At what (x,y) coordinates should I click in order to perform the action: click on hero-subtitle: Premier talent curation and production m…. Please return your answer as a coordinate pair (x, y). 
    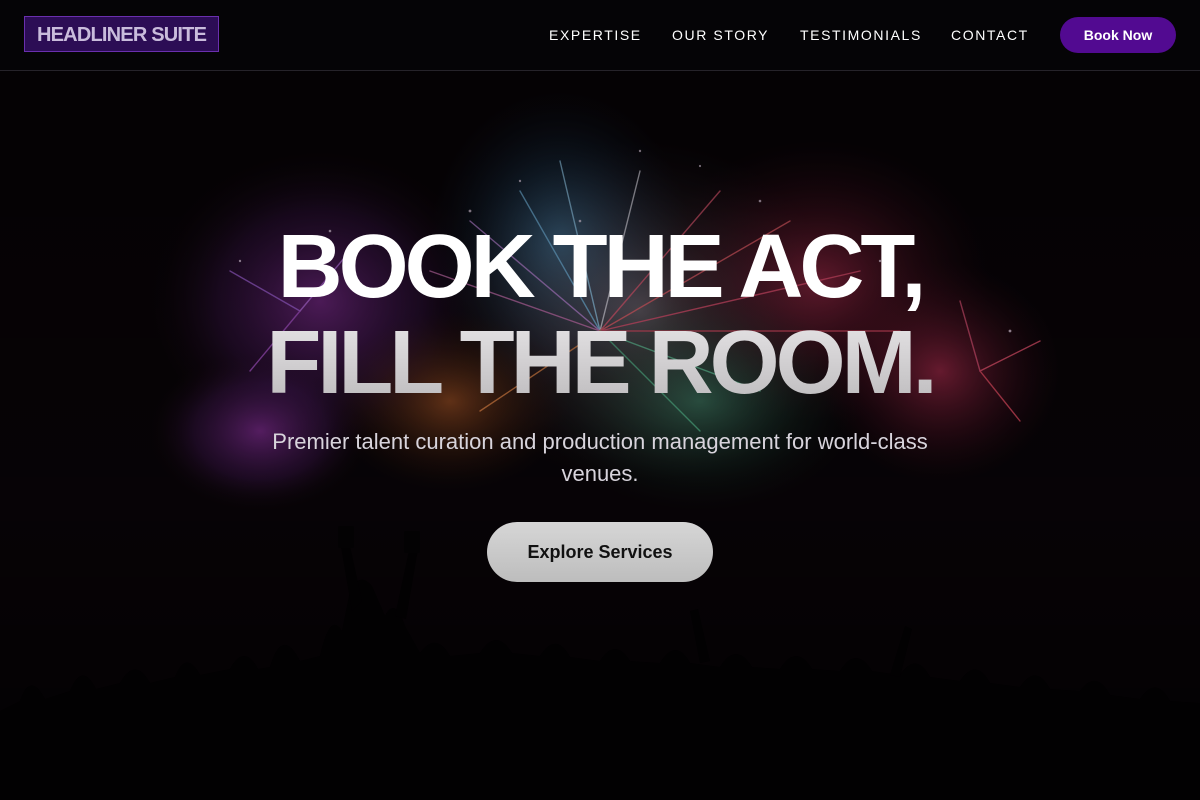
    Looking at the image, I should click on (600, 457).